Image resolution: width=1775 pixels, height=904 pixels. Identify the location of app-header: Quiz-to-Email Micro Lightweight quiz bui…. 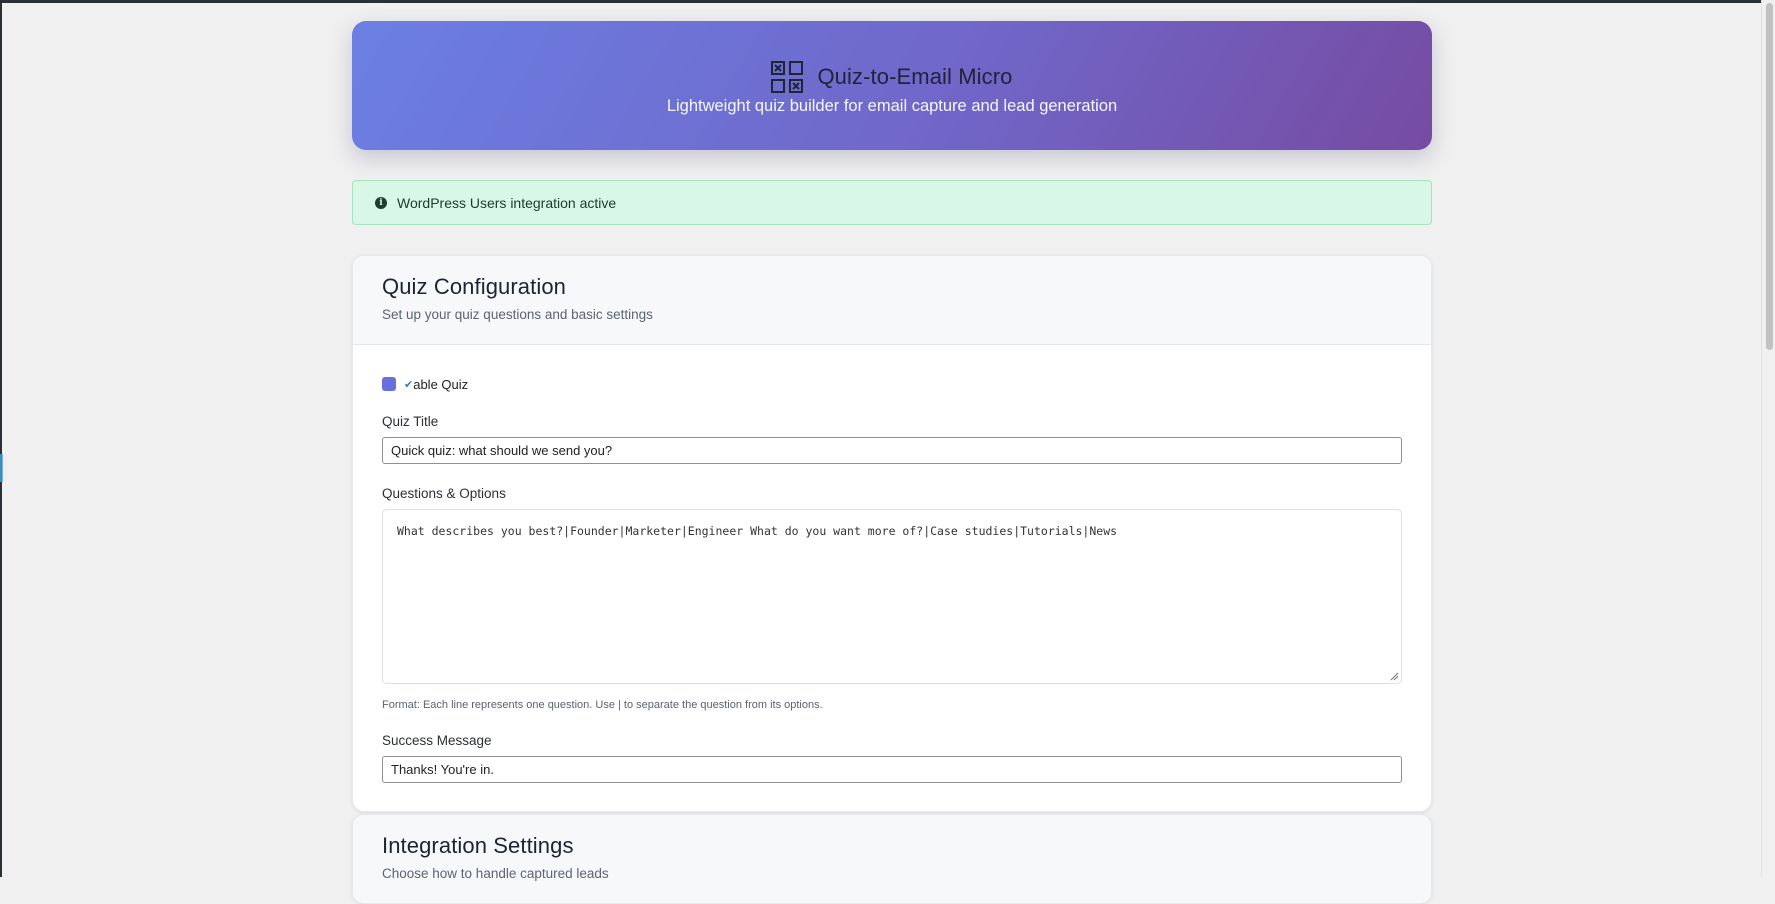
(892, 85).